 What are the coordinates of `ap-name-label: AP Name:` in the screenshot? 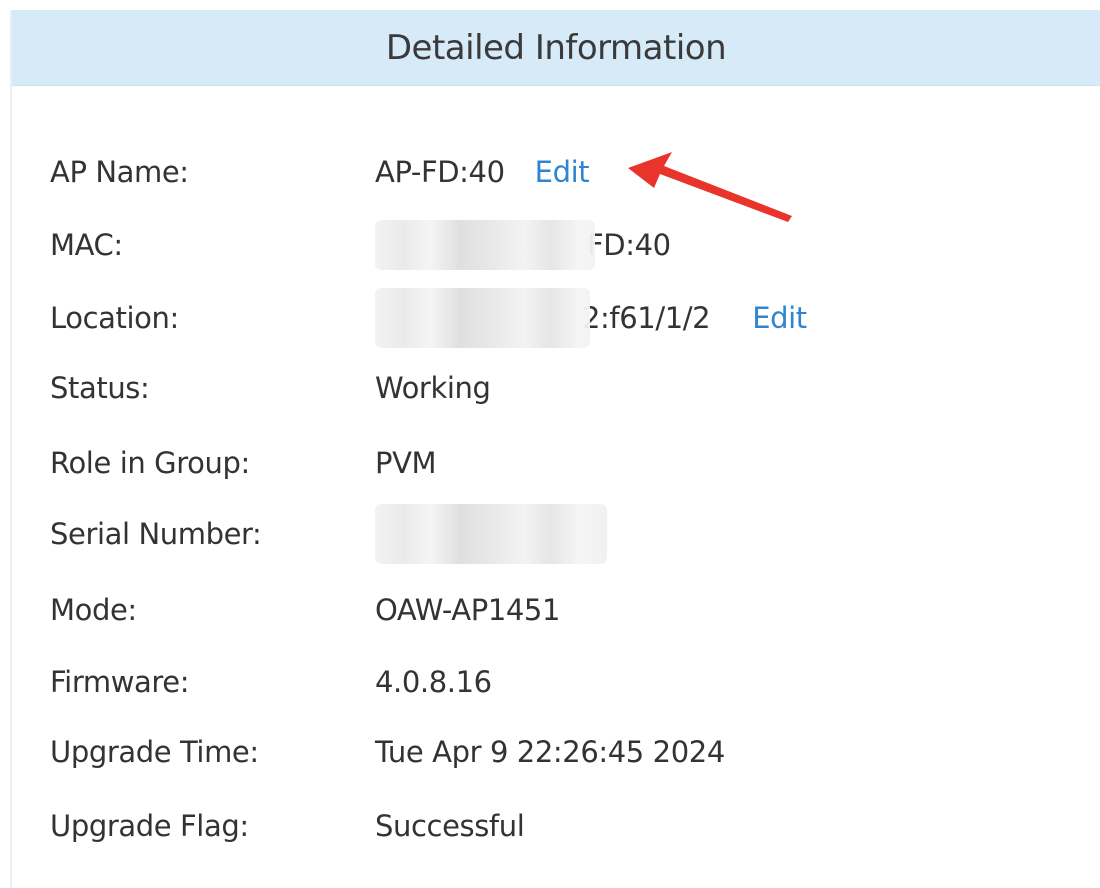 It's located at (119, 172).